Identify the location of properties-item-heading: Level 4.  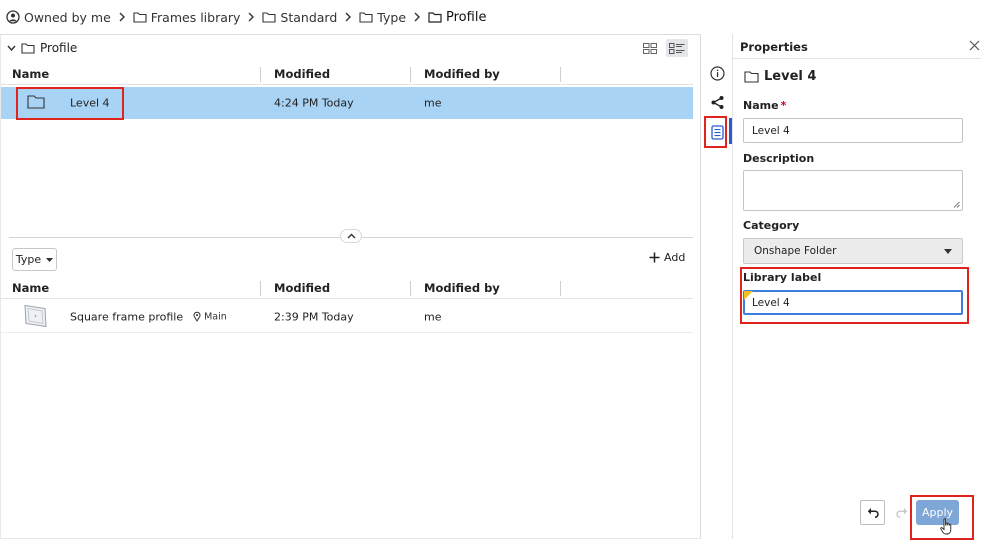
(780, 76).